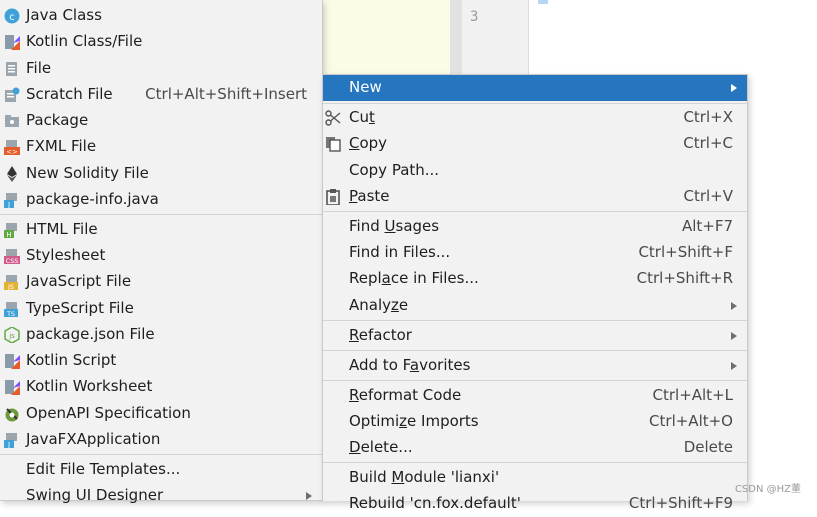  What do you see at coordinates (12, 230) in the screenshot?
I see `html-file-icon: H` at bounding box center [12, 230].